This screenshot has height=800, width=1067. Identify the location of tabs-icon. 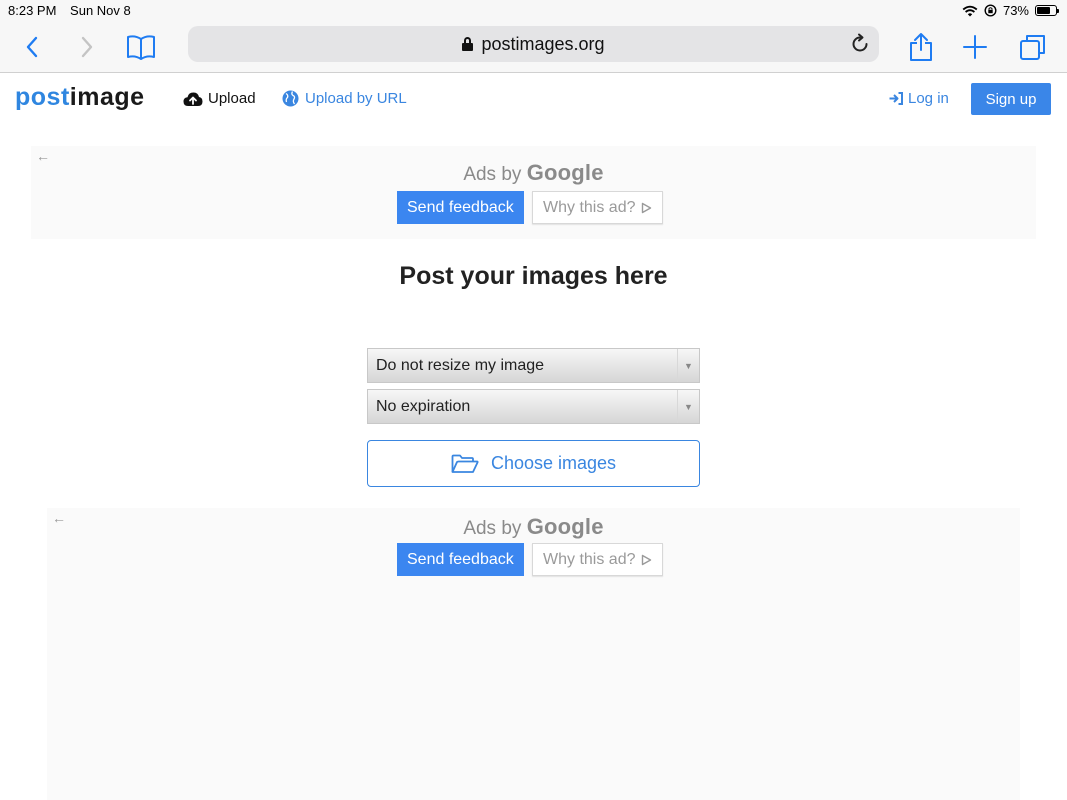
(1032, 47).